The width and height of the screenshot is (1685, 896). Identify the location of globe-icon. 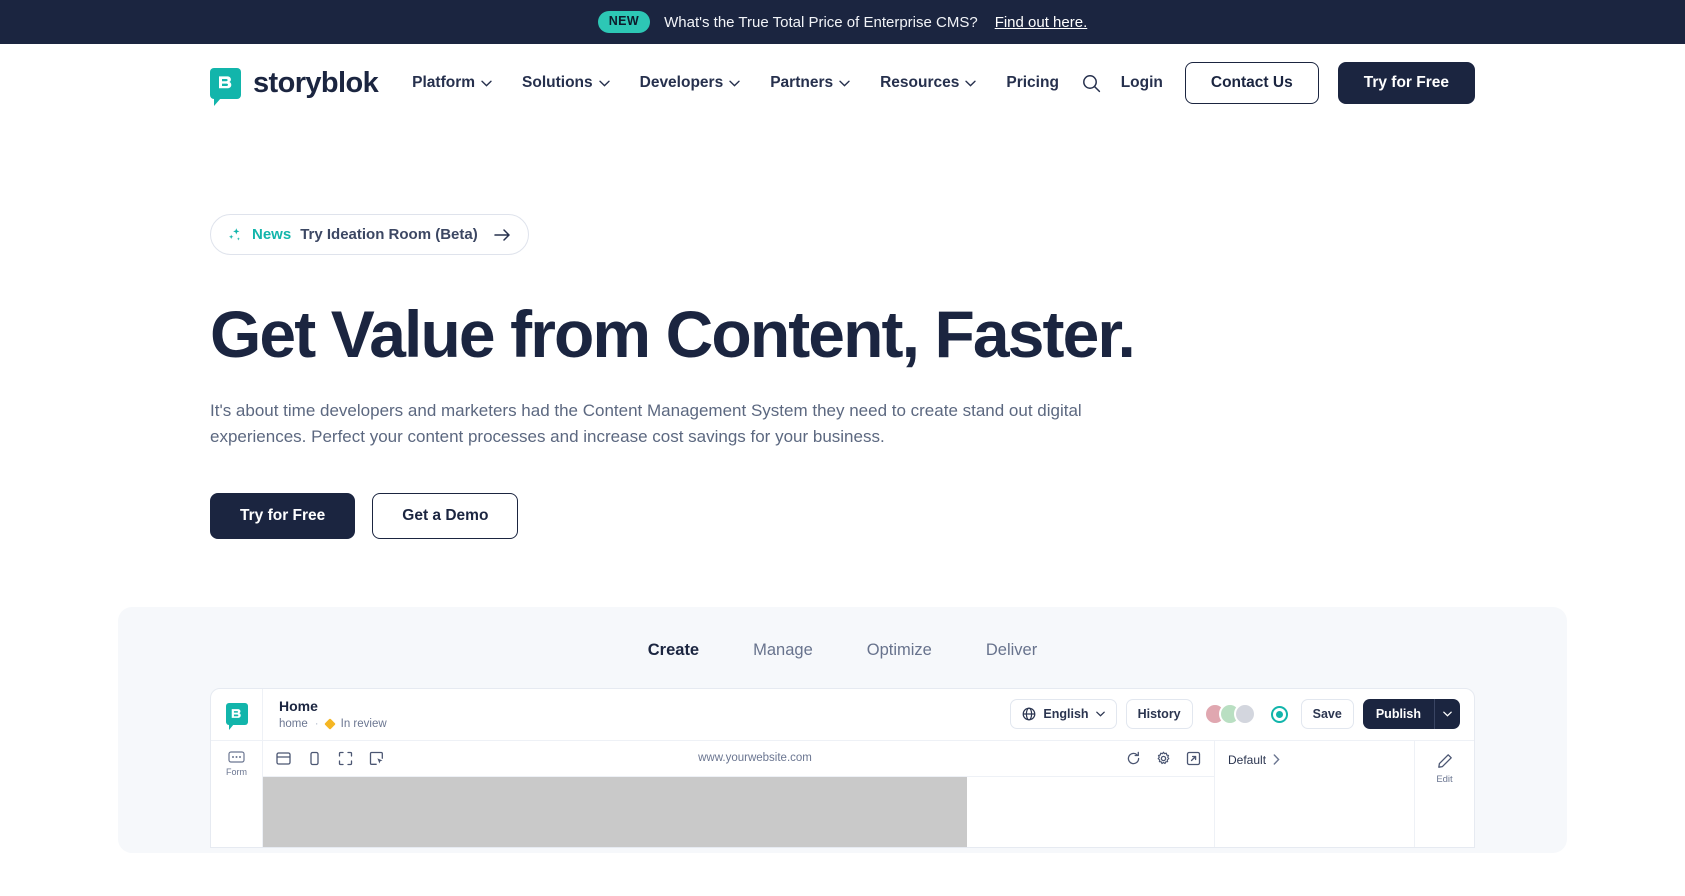
(1029, 714).